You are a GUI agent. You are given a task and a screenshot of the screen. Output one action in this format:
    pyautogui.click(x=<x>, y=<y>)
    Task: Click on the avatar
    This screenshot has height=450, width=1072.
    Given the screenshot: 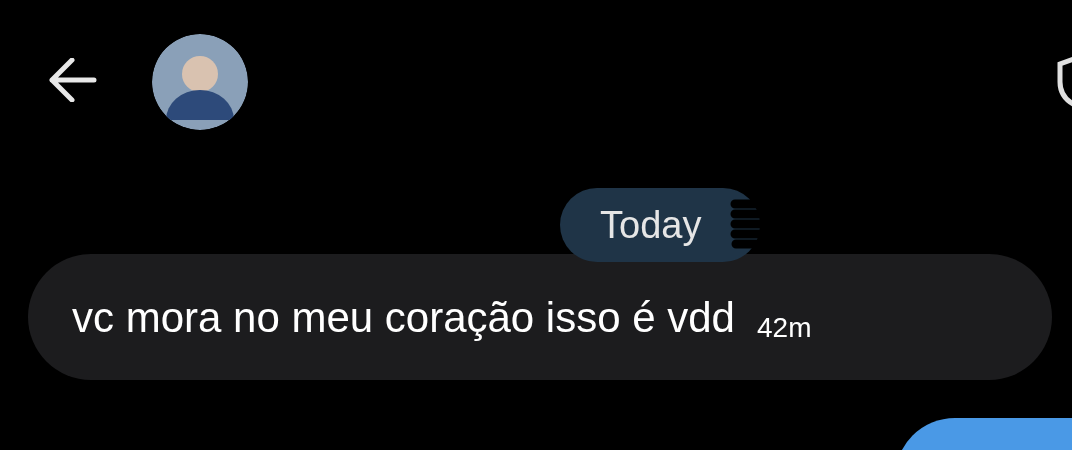 What is the action you would take?
    pyautogui.click(x=200, y=82)
    